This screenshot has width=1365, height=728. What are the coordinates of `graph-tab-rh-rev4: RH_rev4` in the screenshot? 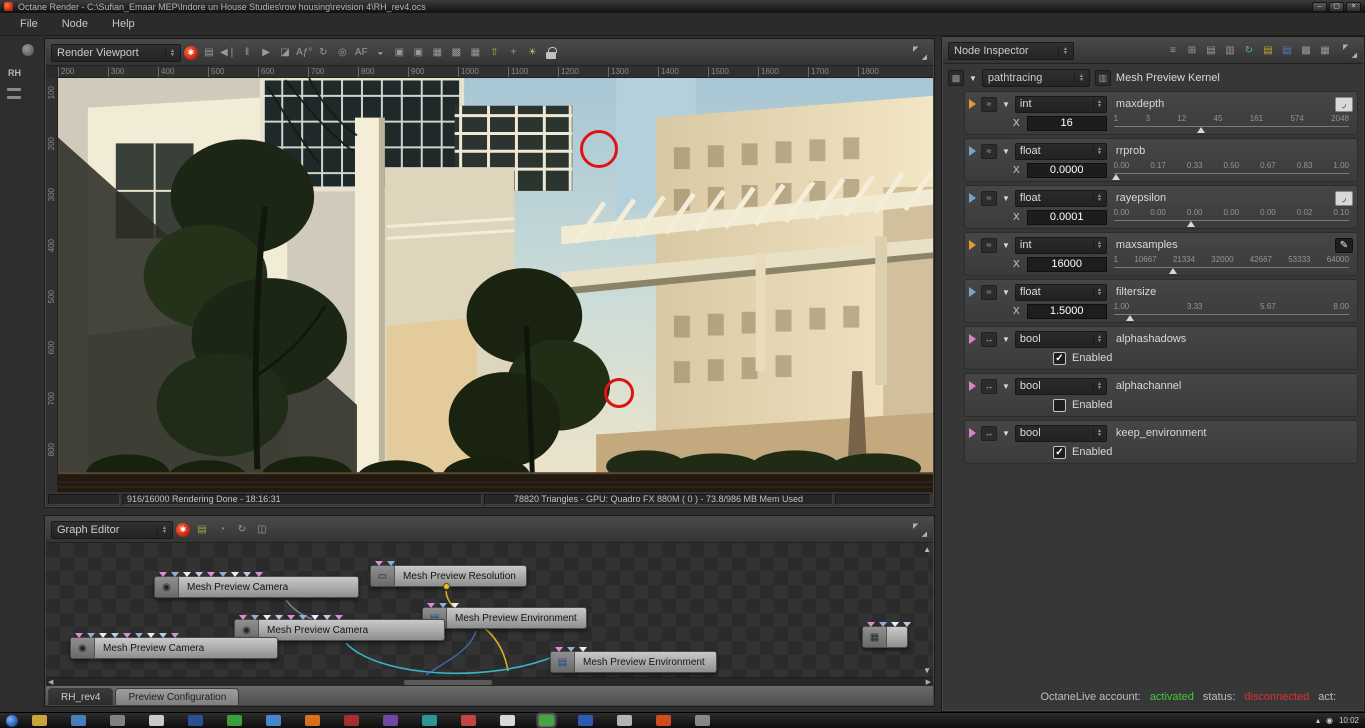 It's located at (81, 696).